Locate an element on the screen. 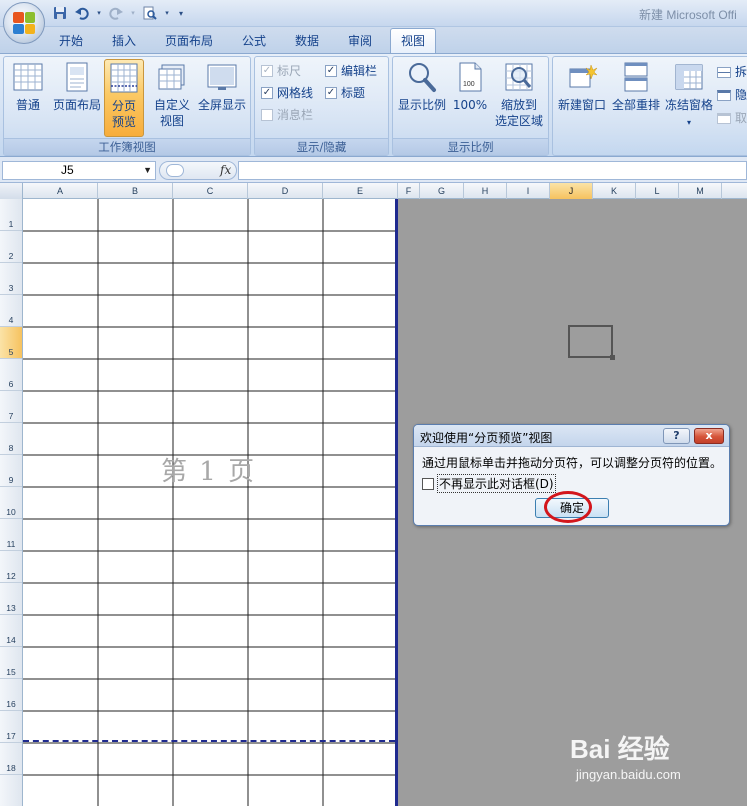  customize-qat-icon: ▾ is located at coordinates (181, 13).